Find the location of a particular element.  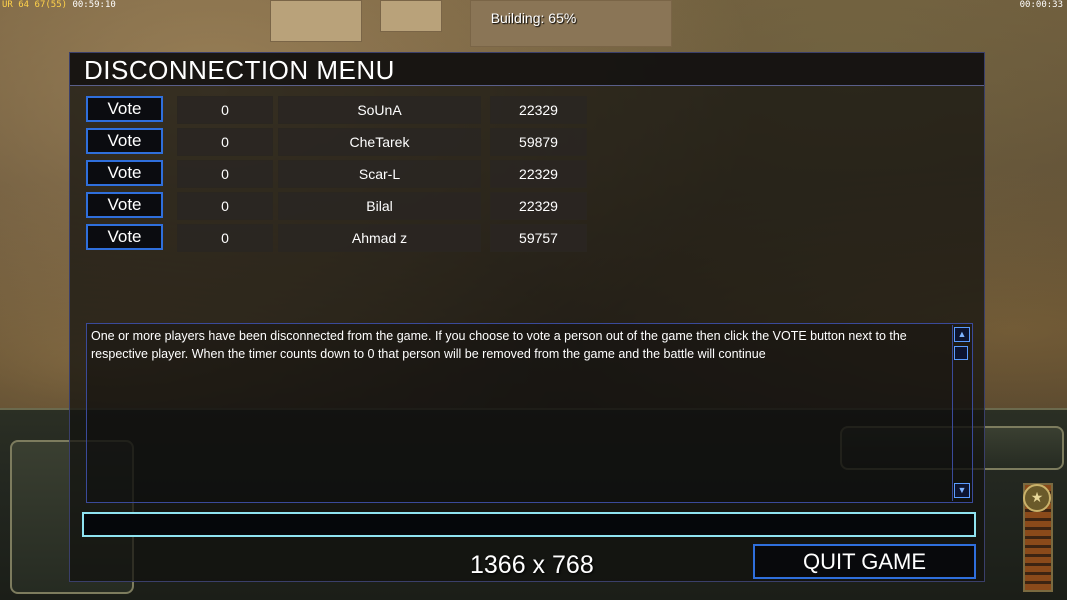

quit-game-button: QUIT GAME is located at coordinates (864, 561).